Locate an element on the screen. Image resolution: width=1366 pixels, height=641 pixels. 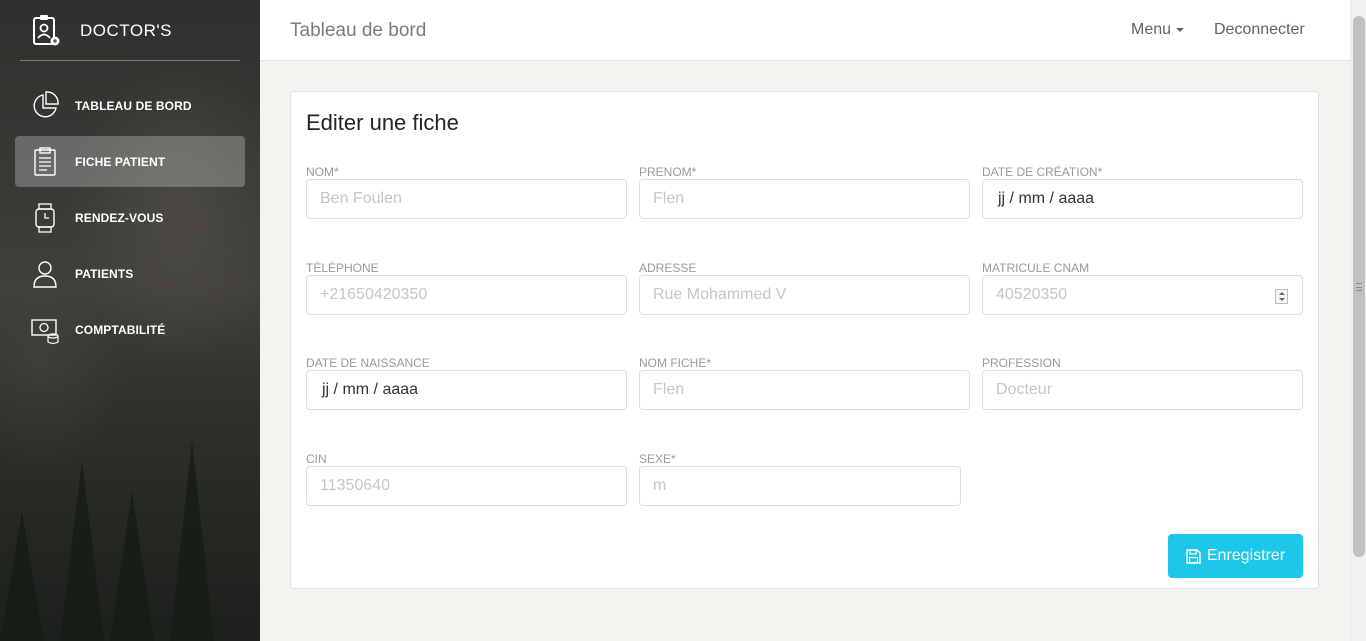
spin-down-icon is located at coordinates (1281, 300).